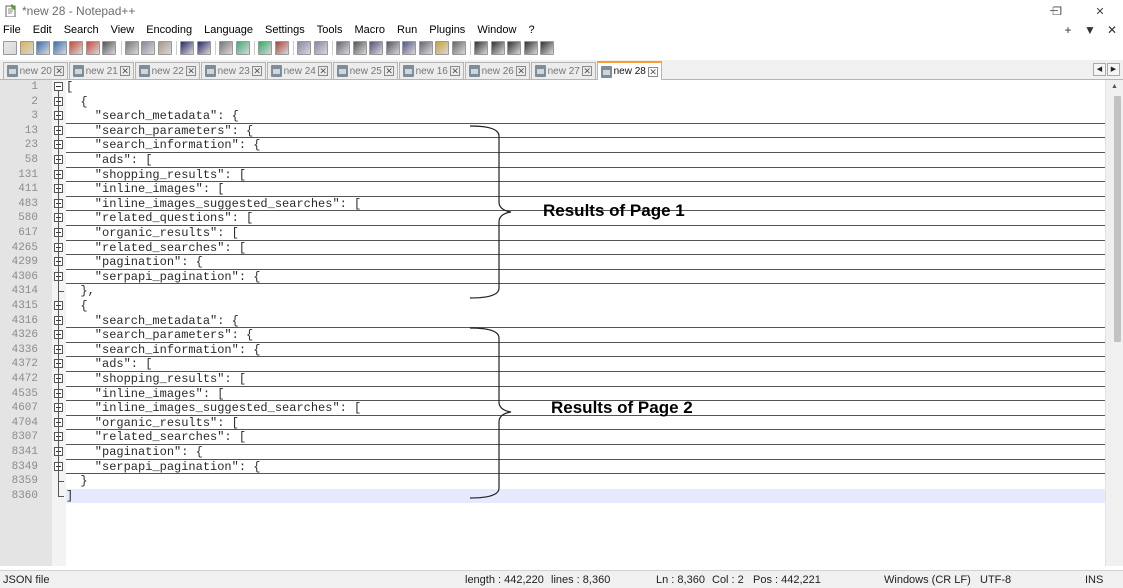 The width and height of the screenshot is (1123, 588). I want to click on open-file-icon, so click(26, 47).